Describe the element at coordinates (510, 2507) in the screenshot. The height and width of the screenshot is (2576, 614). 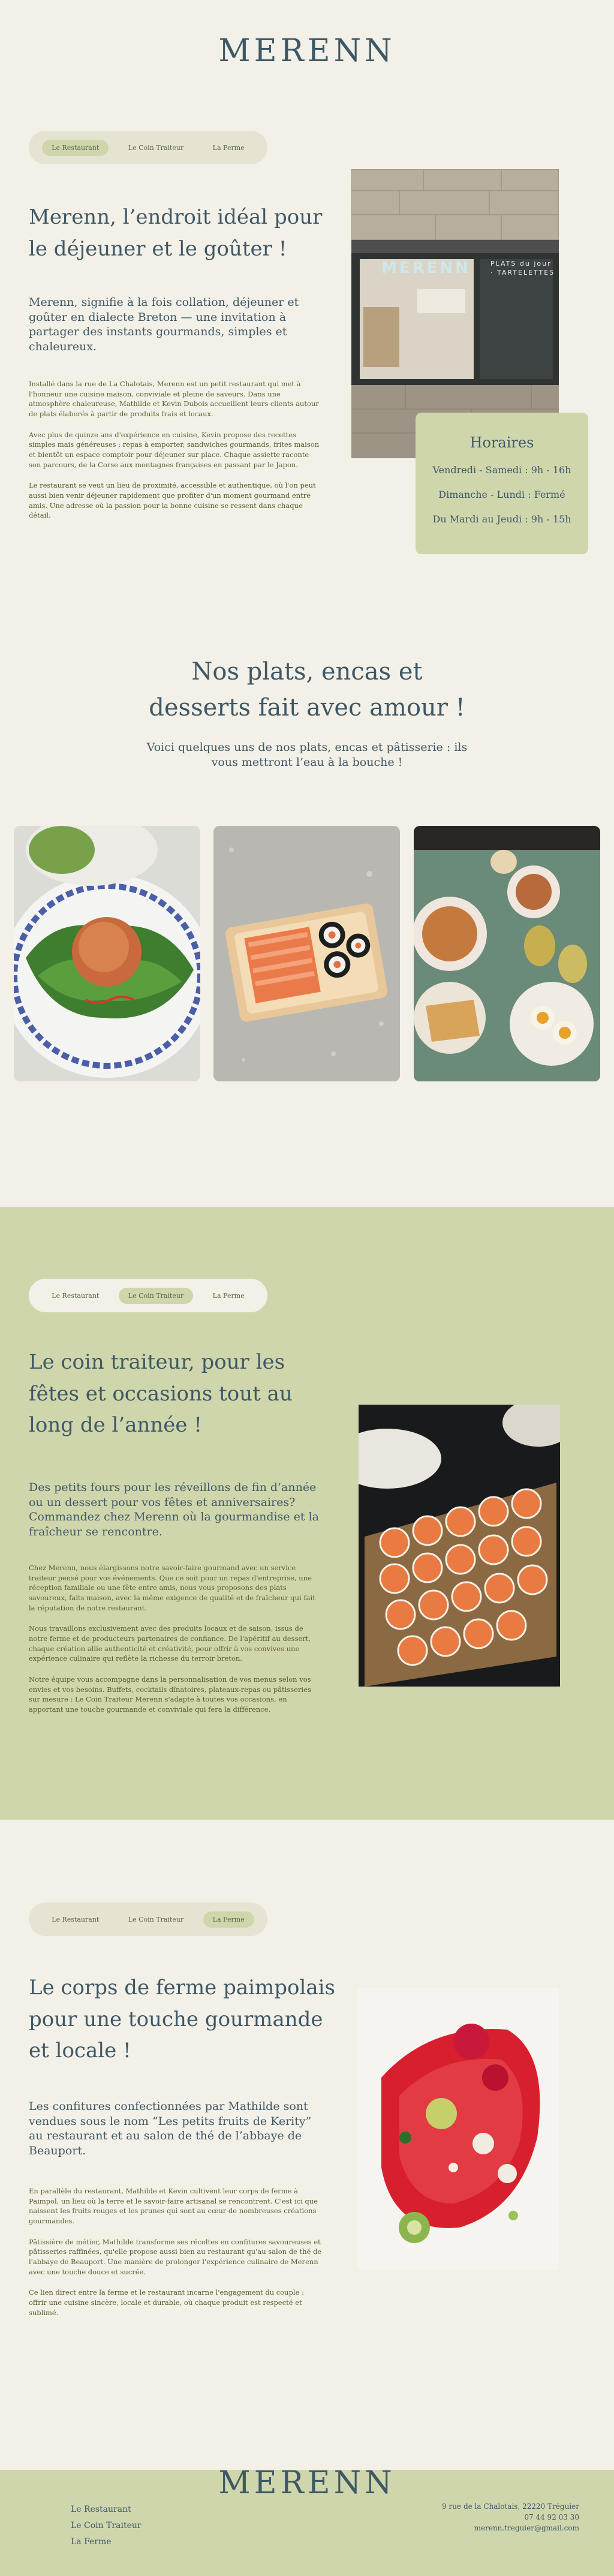
I see `footer-address: 9 rue de la Chalotais, 22220 Tréguier` at that location.